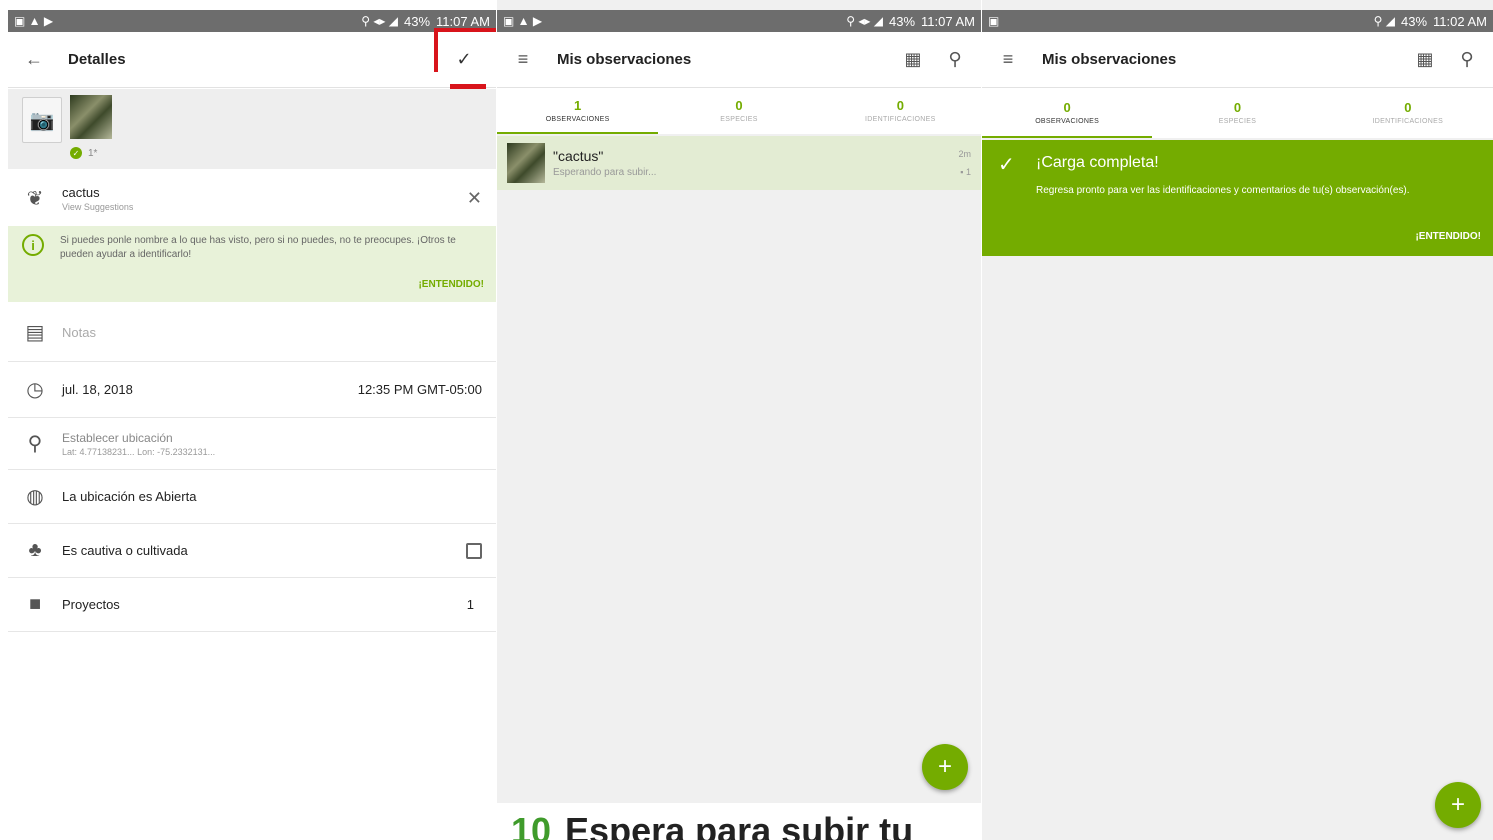 The height and width of the screenshot is (840, 1493). What do you see at coordinates (272, 332) in the screenshot?
I see `notes-input: Notas` at bounding box center [272, 332].